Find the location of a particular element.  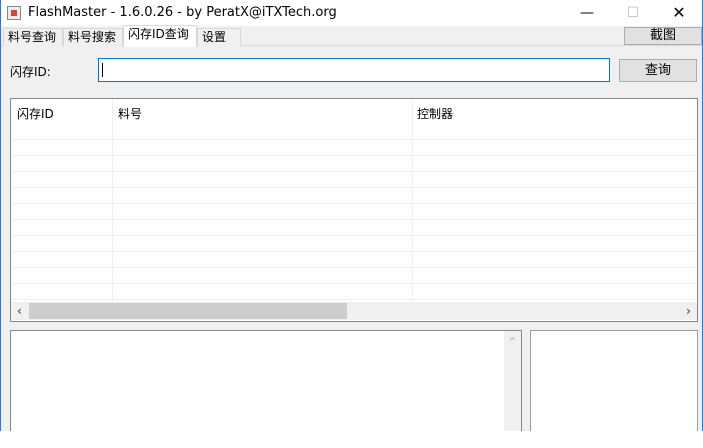

close-icon: ✕ is located at coordinates (679, 13).